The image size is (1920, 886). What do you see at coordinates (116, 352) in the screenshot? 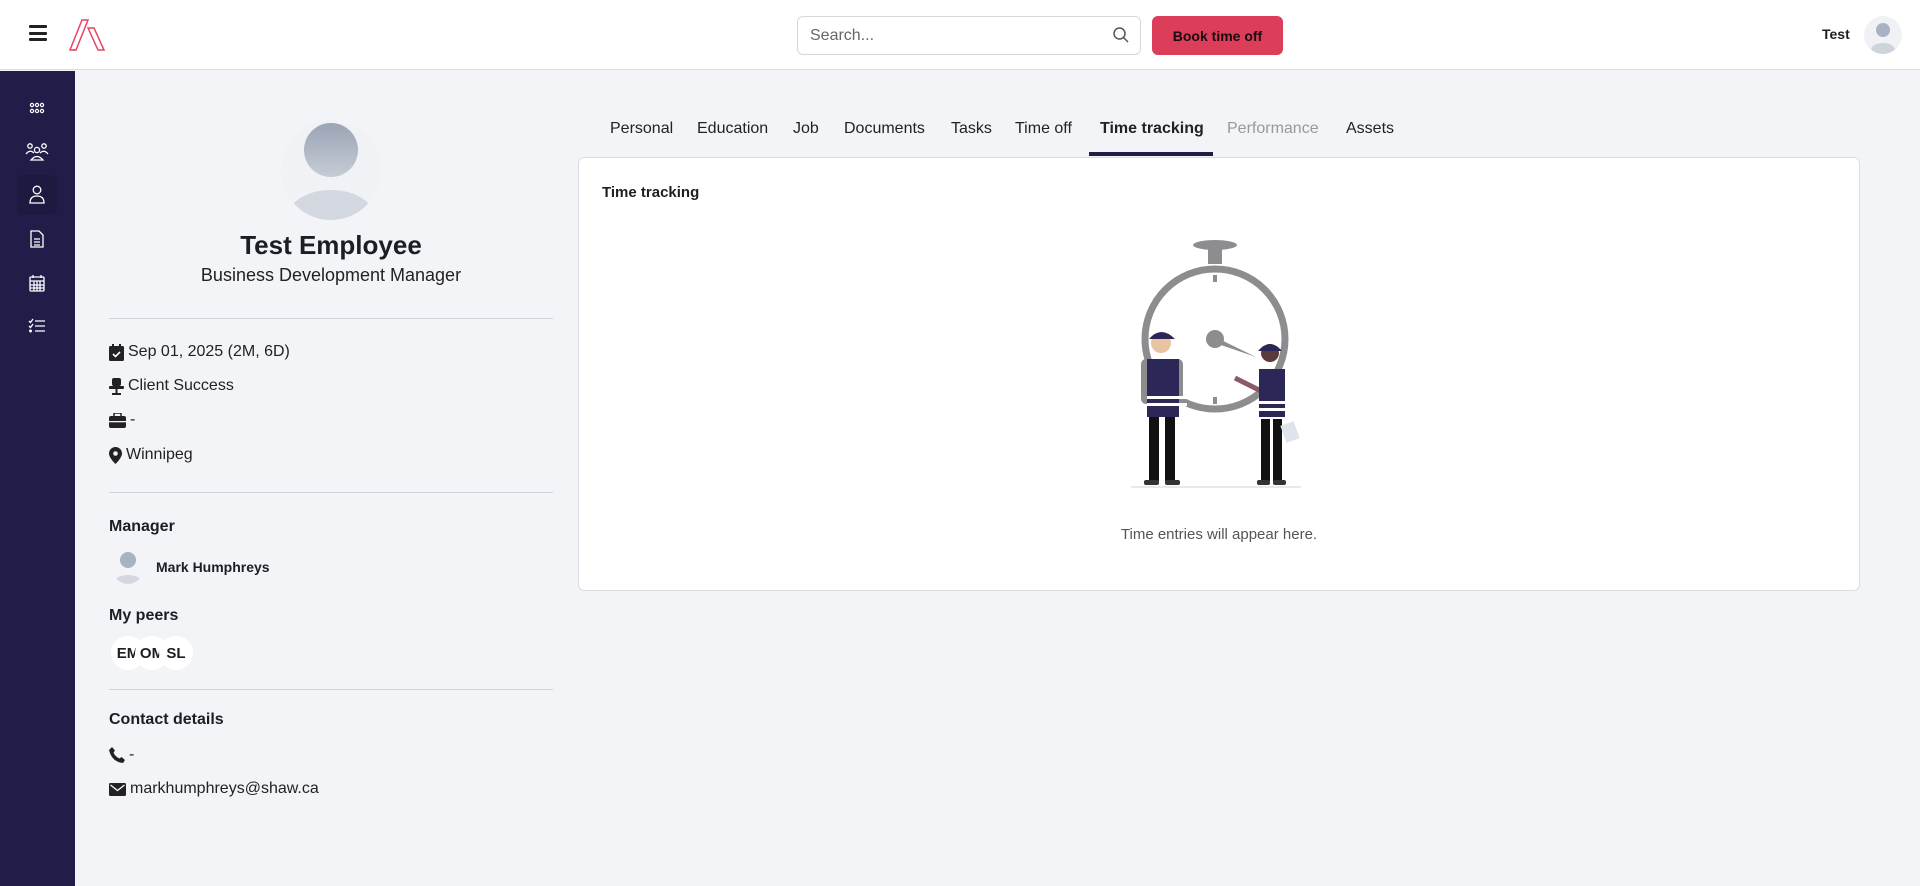
I see `calendar-check-icon` at bounding box center [116, 352].